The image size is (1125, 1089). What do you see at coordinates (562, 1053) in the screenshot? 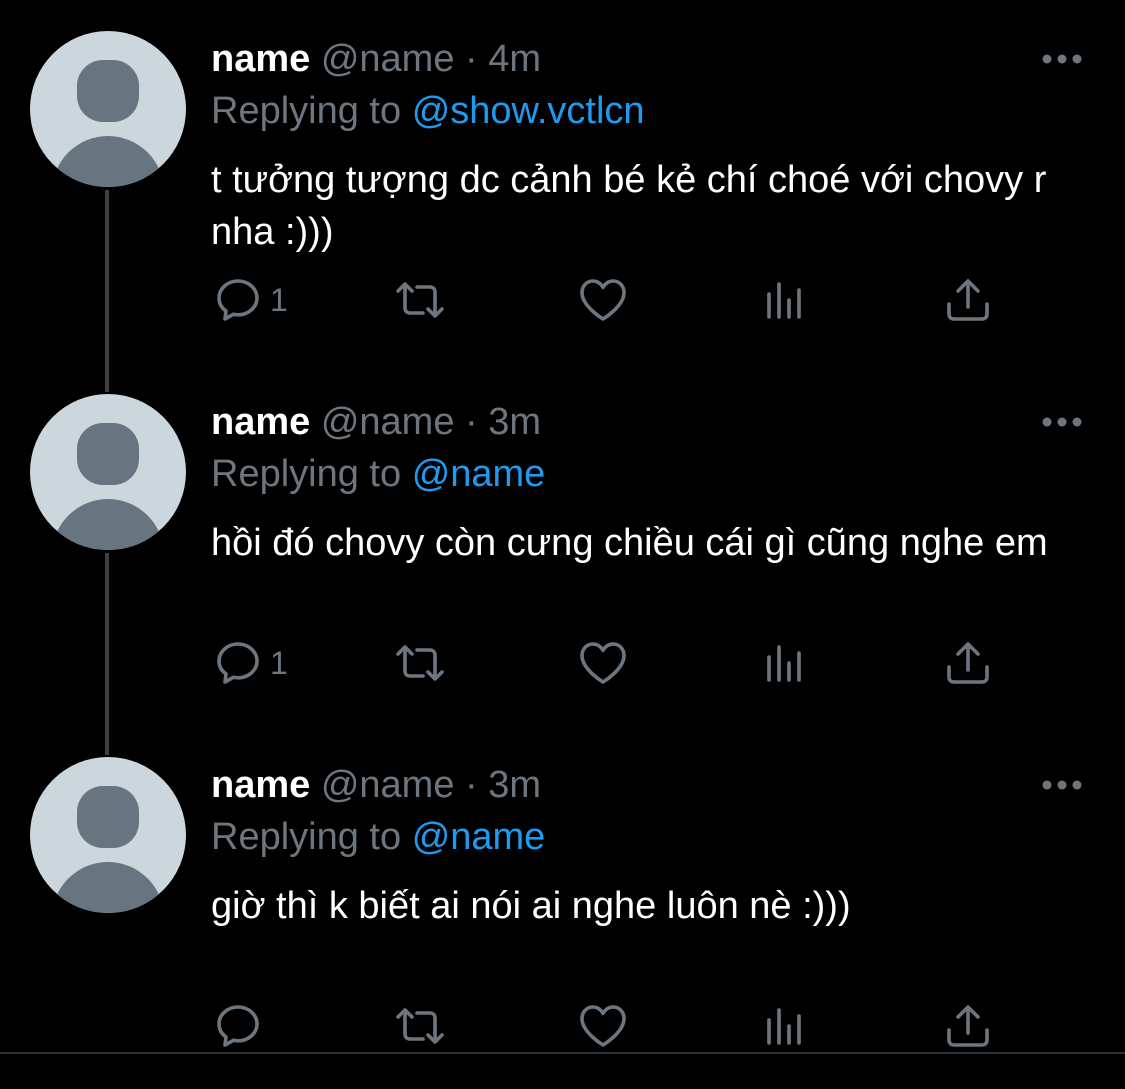
I see `divider` at bounding box center [562, 1053].